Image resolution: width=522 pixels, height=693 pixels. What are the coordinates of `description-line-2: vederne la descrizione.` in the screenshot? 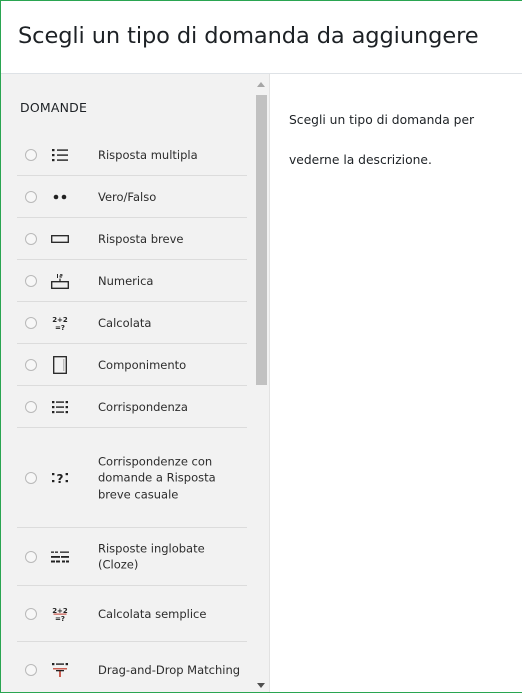 It's located at (360, 160).